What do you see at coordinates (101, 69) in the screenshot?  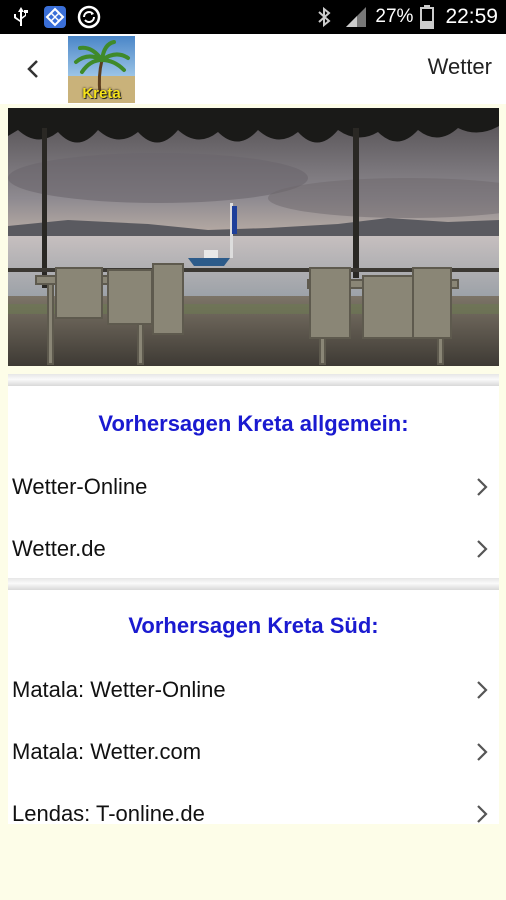 I see `app-logo: Kreta` at bounding box center [101, 69].